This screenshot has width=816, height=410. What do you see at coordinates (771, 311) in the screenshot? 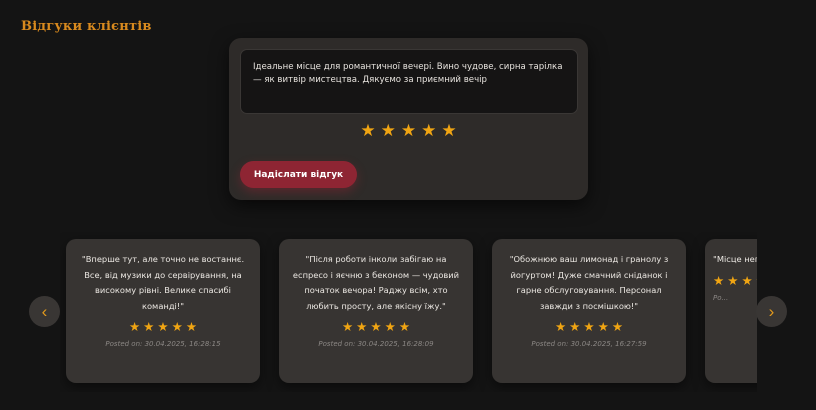
I see `carousel-next-button: ›` at bounding box center [771, 311].